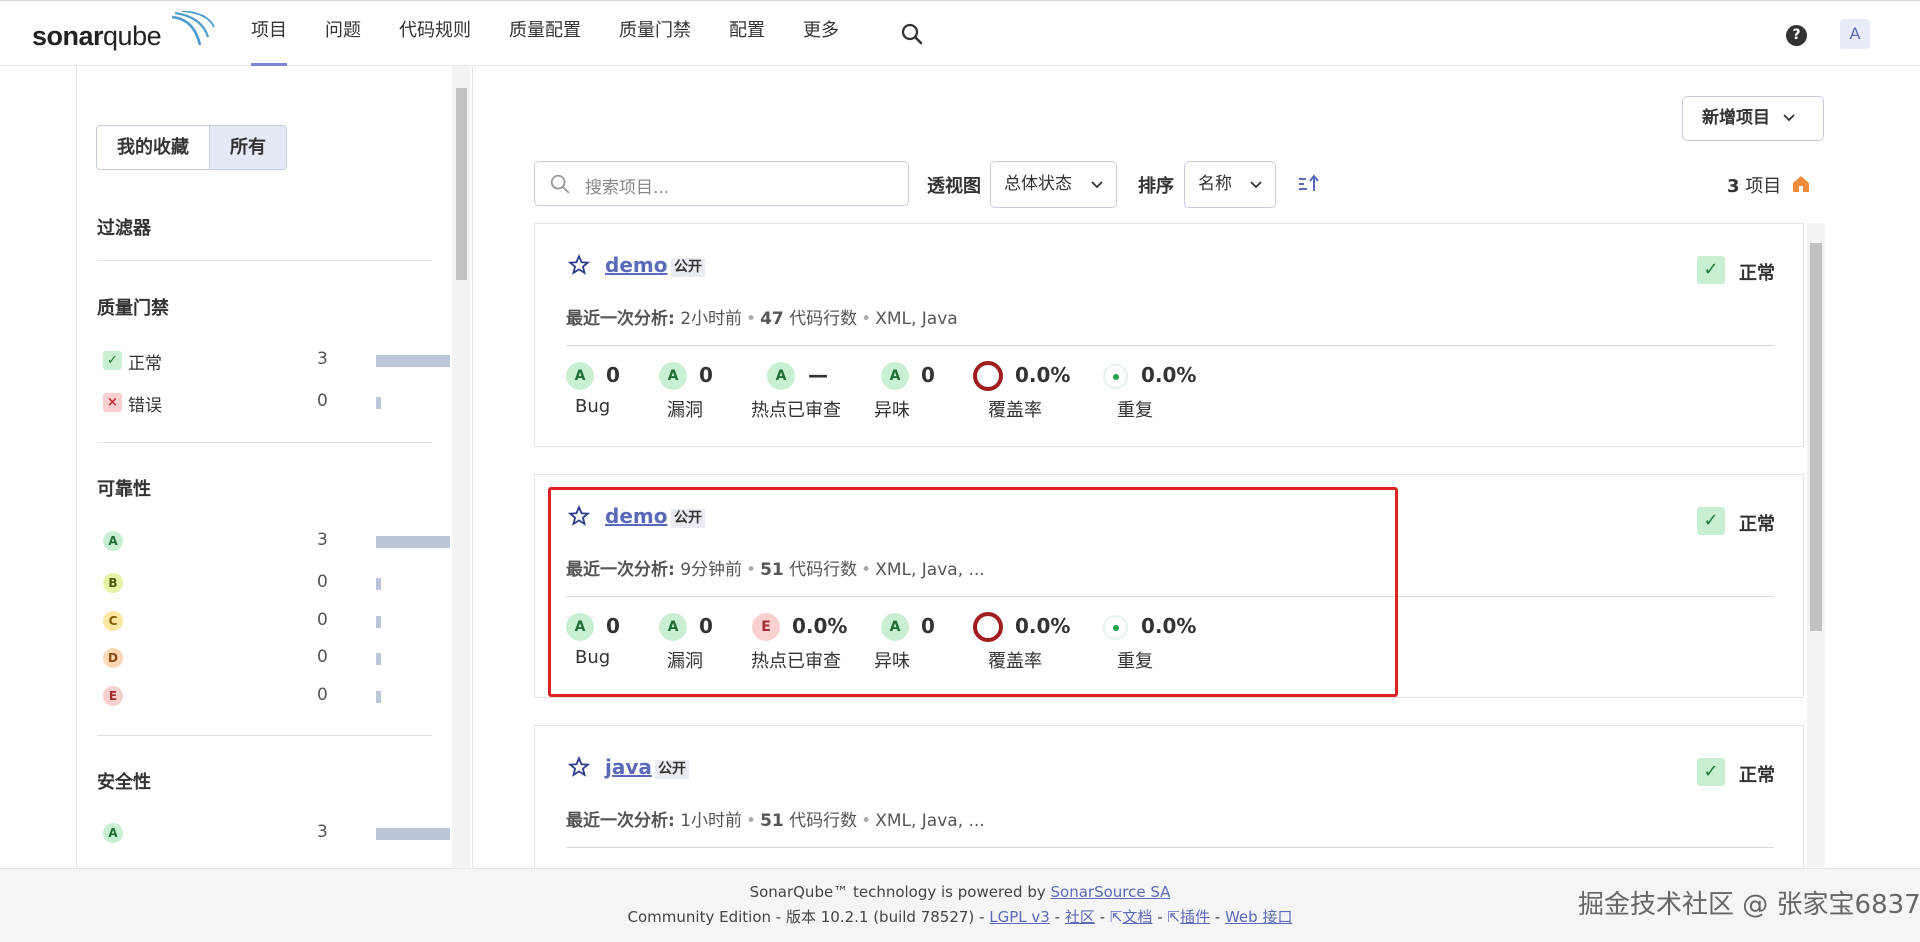 The image size is (1920, 942). Describe the element at coordinates (276, 542) in the screenshot. I see `facet-reliability-a: A 3` at that location.